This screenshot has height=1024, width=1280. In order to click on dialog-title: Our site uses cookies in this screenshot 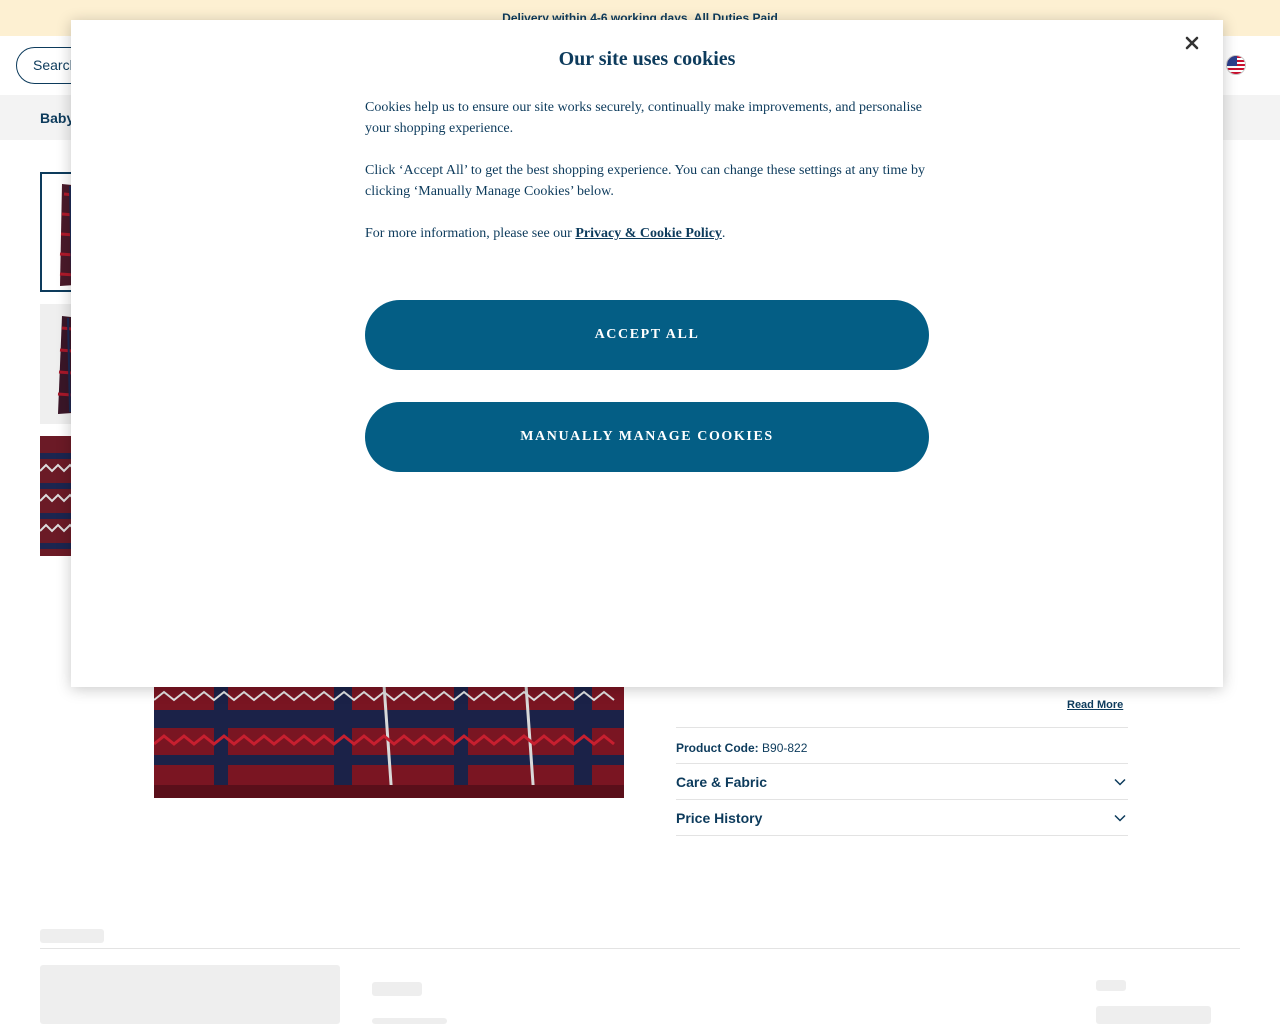, I will do `click(647, 59)`.